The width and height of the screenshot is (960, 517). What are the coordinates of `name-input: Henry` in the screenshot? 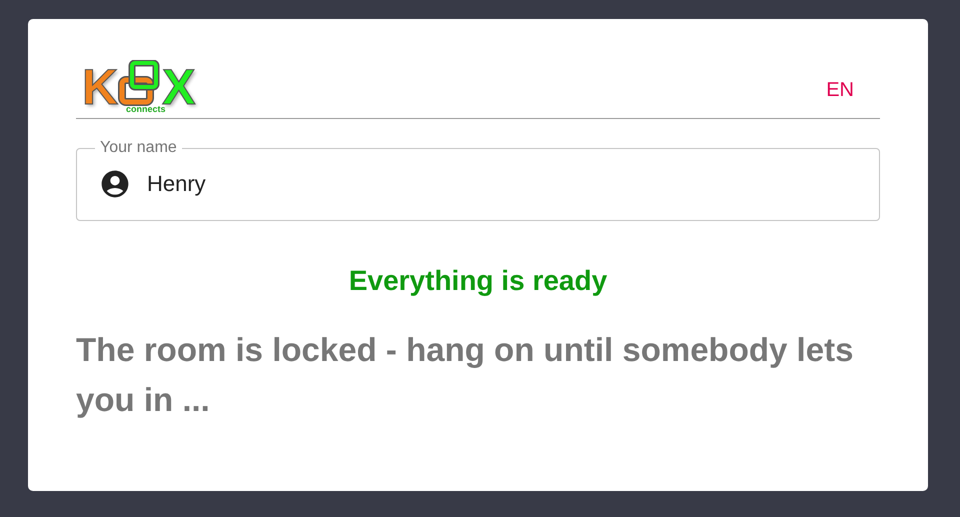 It's located at (501, 184).